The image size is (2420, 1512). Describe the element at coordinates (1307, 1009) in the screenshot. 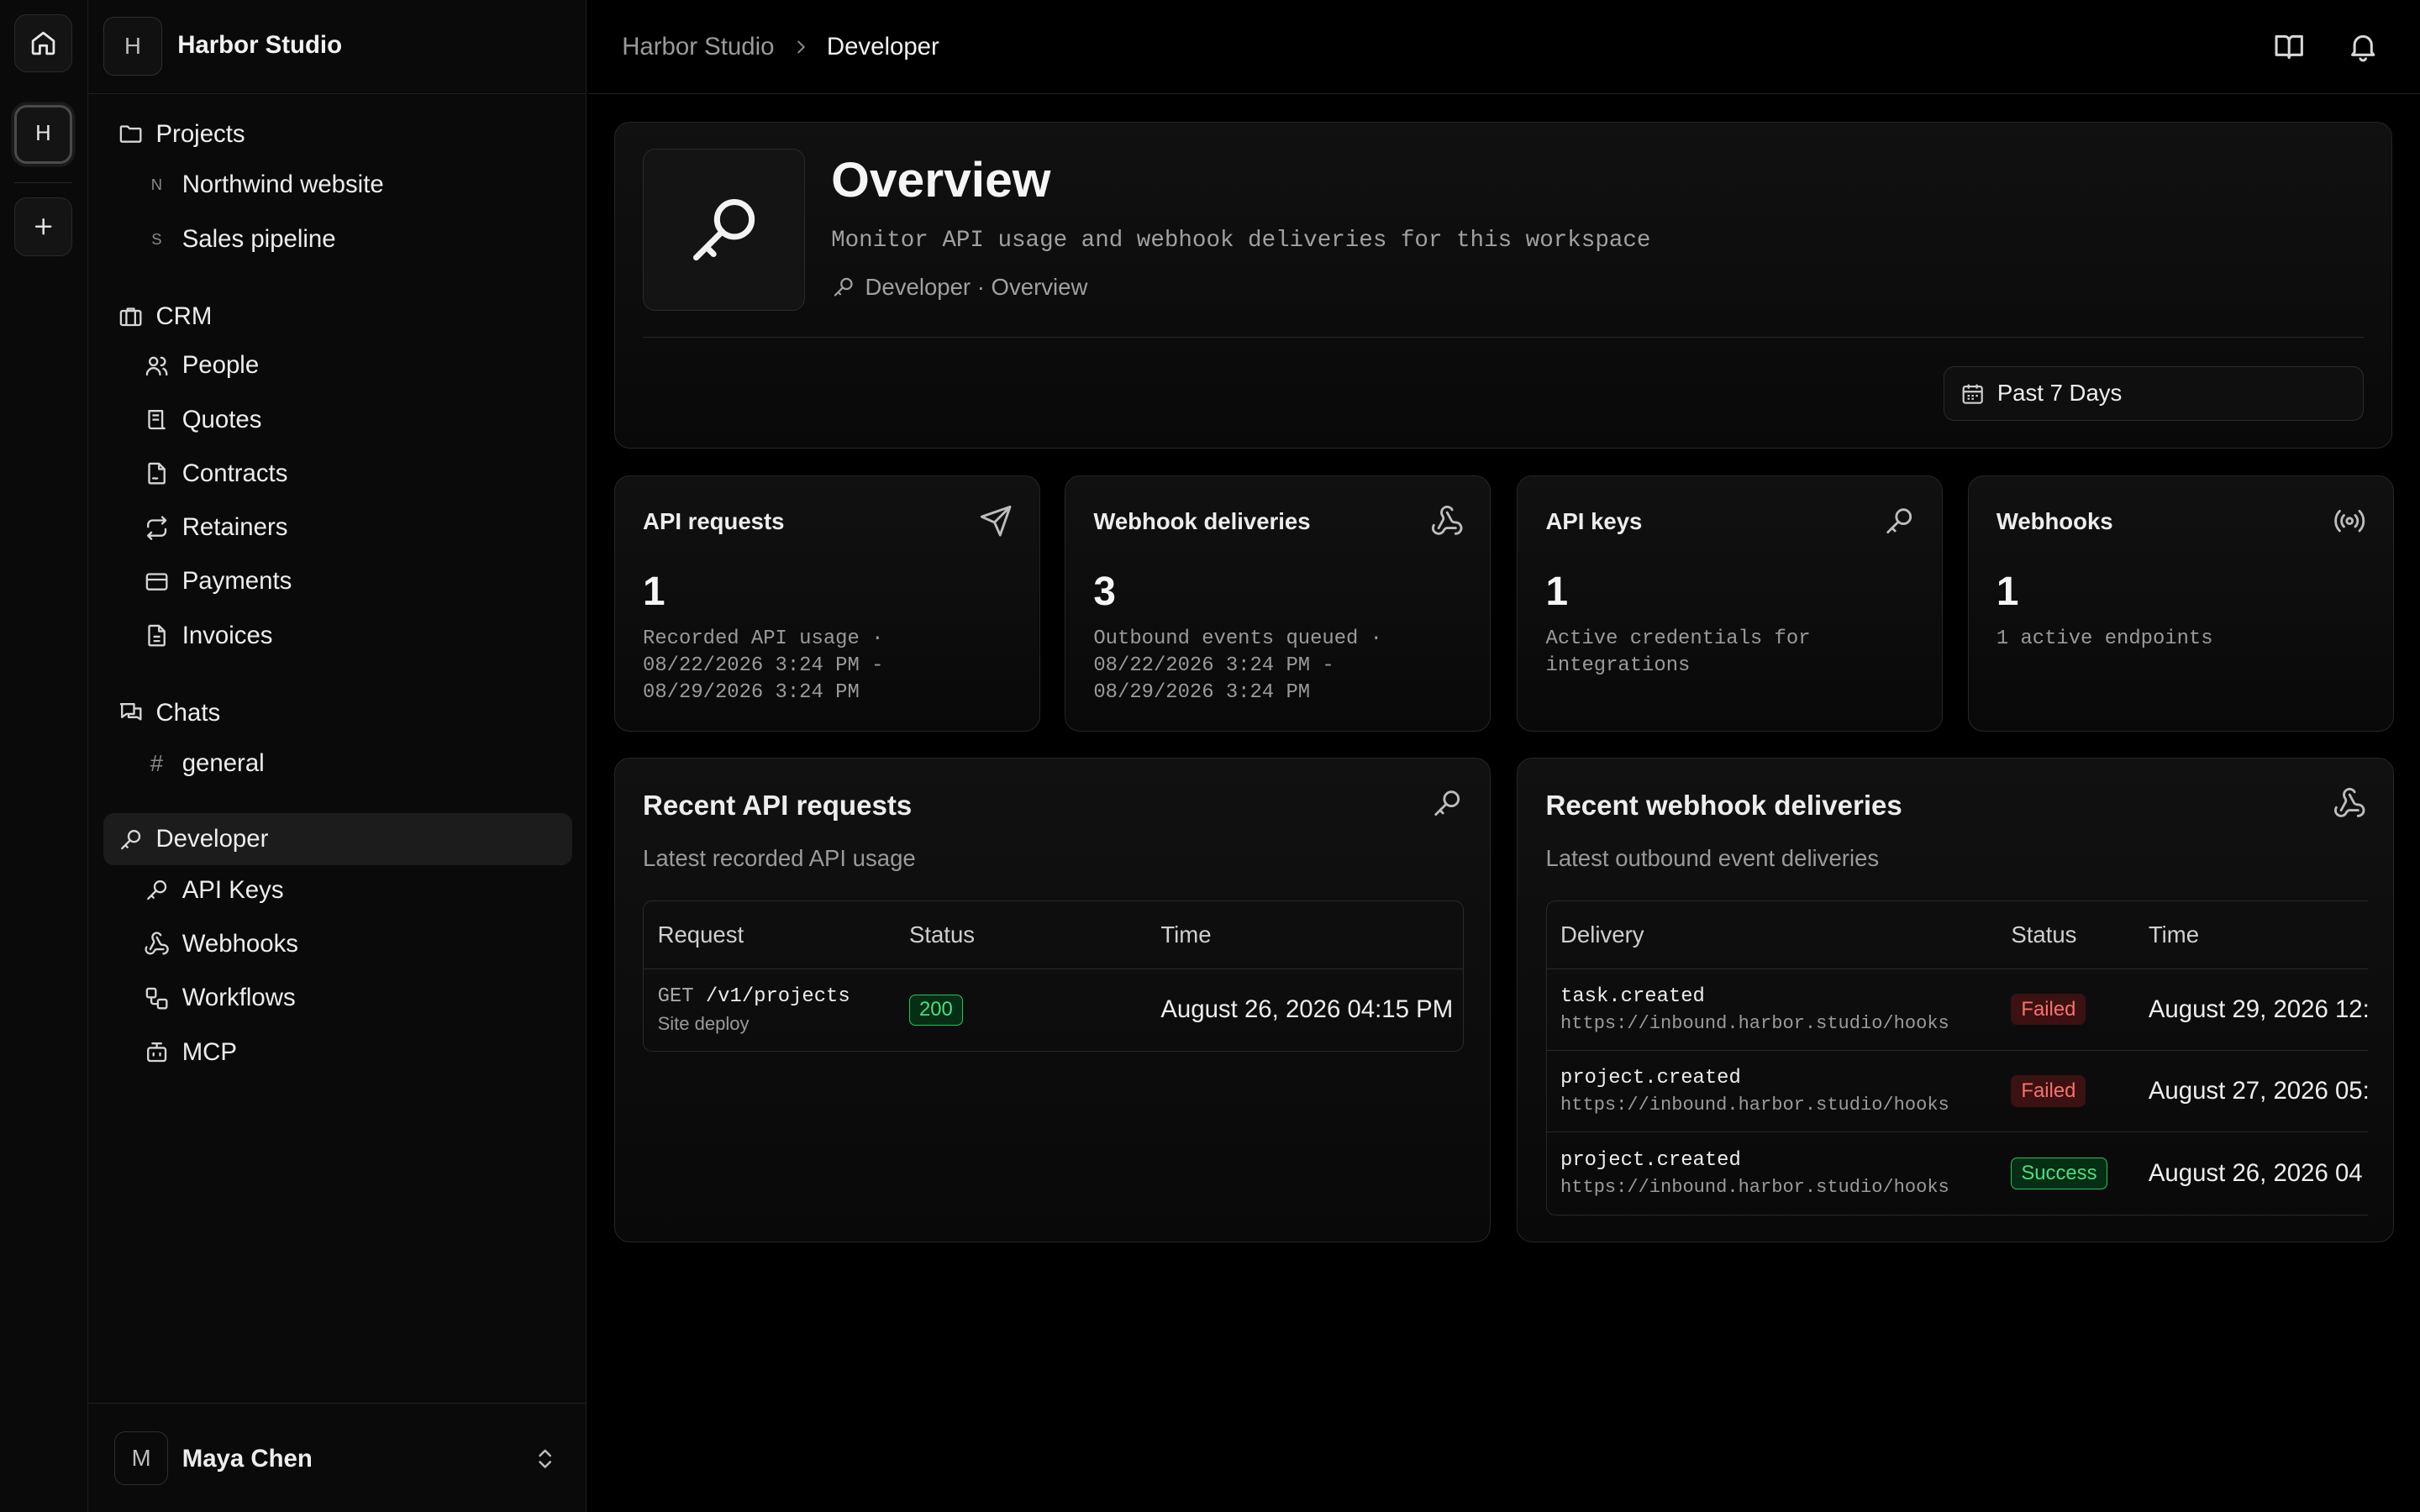

I see `time-cell: August 26, 2026 04:15 PM` at that location.